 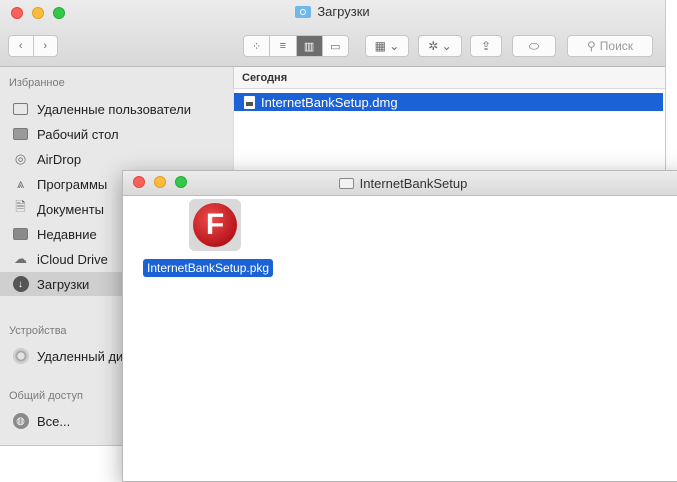 What do you see at coordinates (78, 134) in the screenshot?
I see `sidebar-item-label: Рабочий стол` at bounding box center [78, 134].